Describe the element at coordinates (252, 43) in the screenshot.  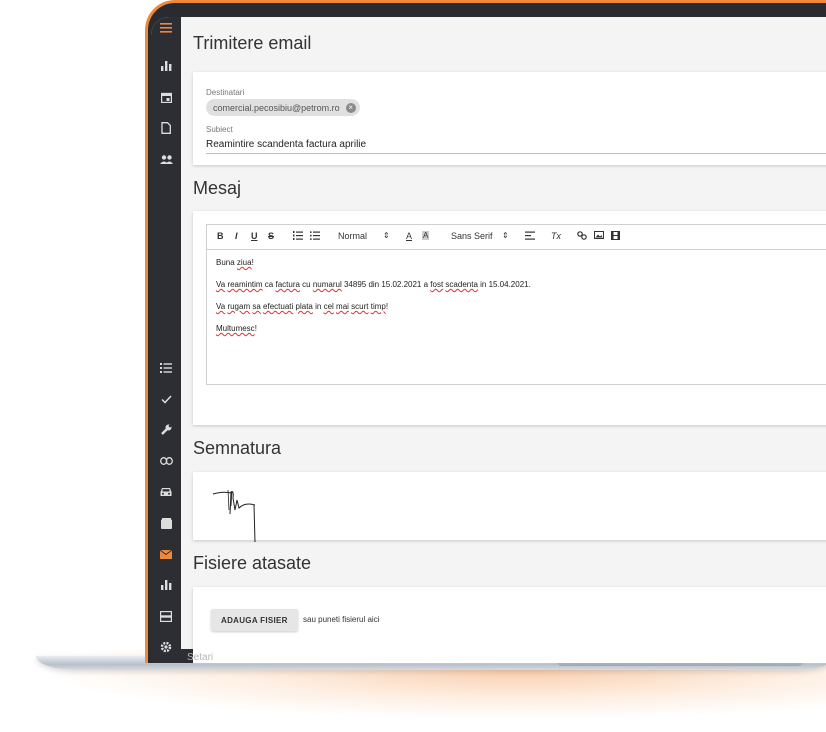
I see `email-section-title: Trimitere email` at that location.